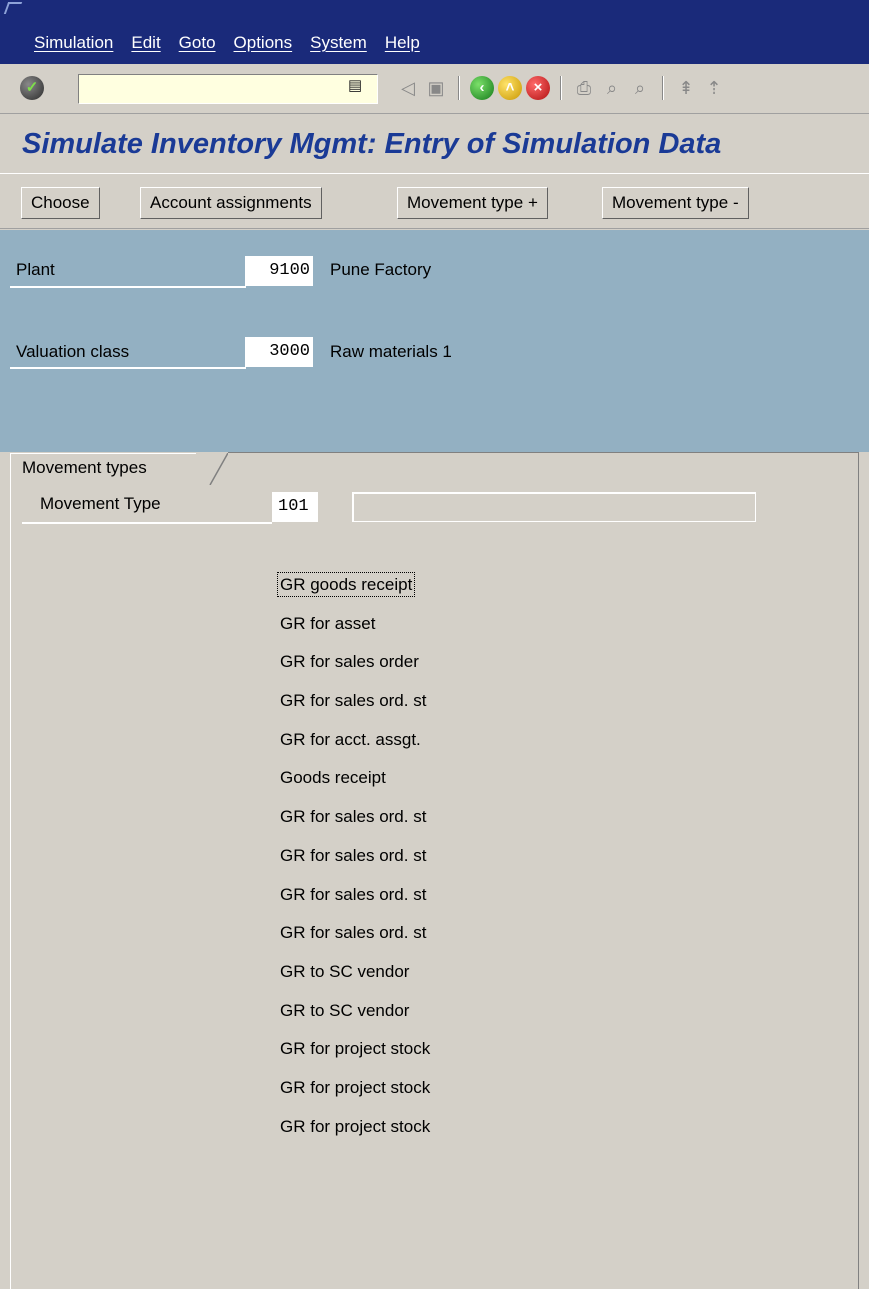  What do you see at coordinates (338, 43) in the screenshot?
I see `menu-system: System` at bounding box center [338, 43].